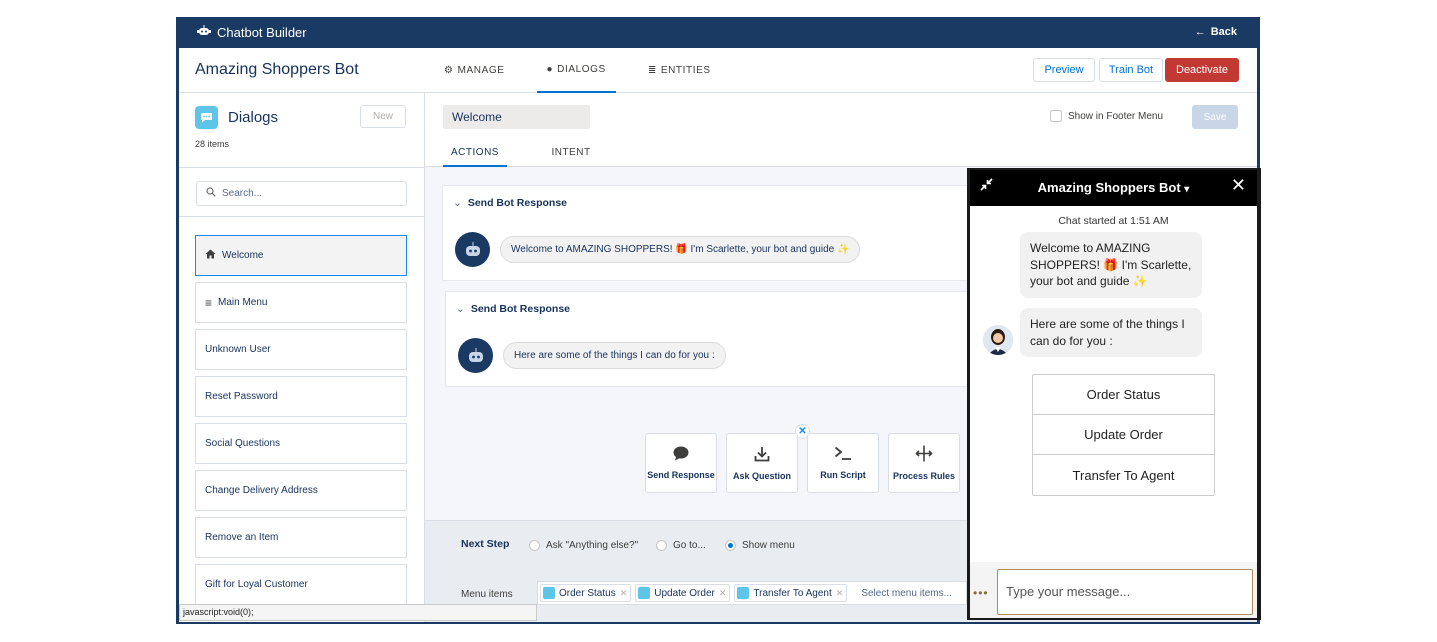  What do you see at coordinates (475, 155) in the screenshot?
I see `tab-actions: ACTIONS` at bounding box center [475, 155].